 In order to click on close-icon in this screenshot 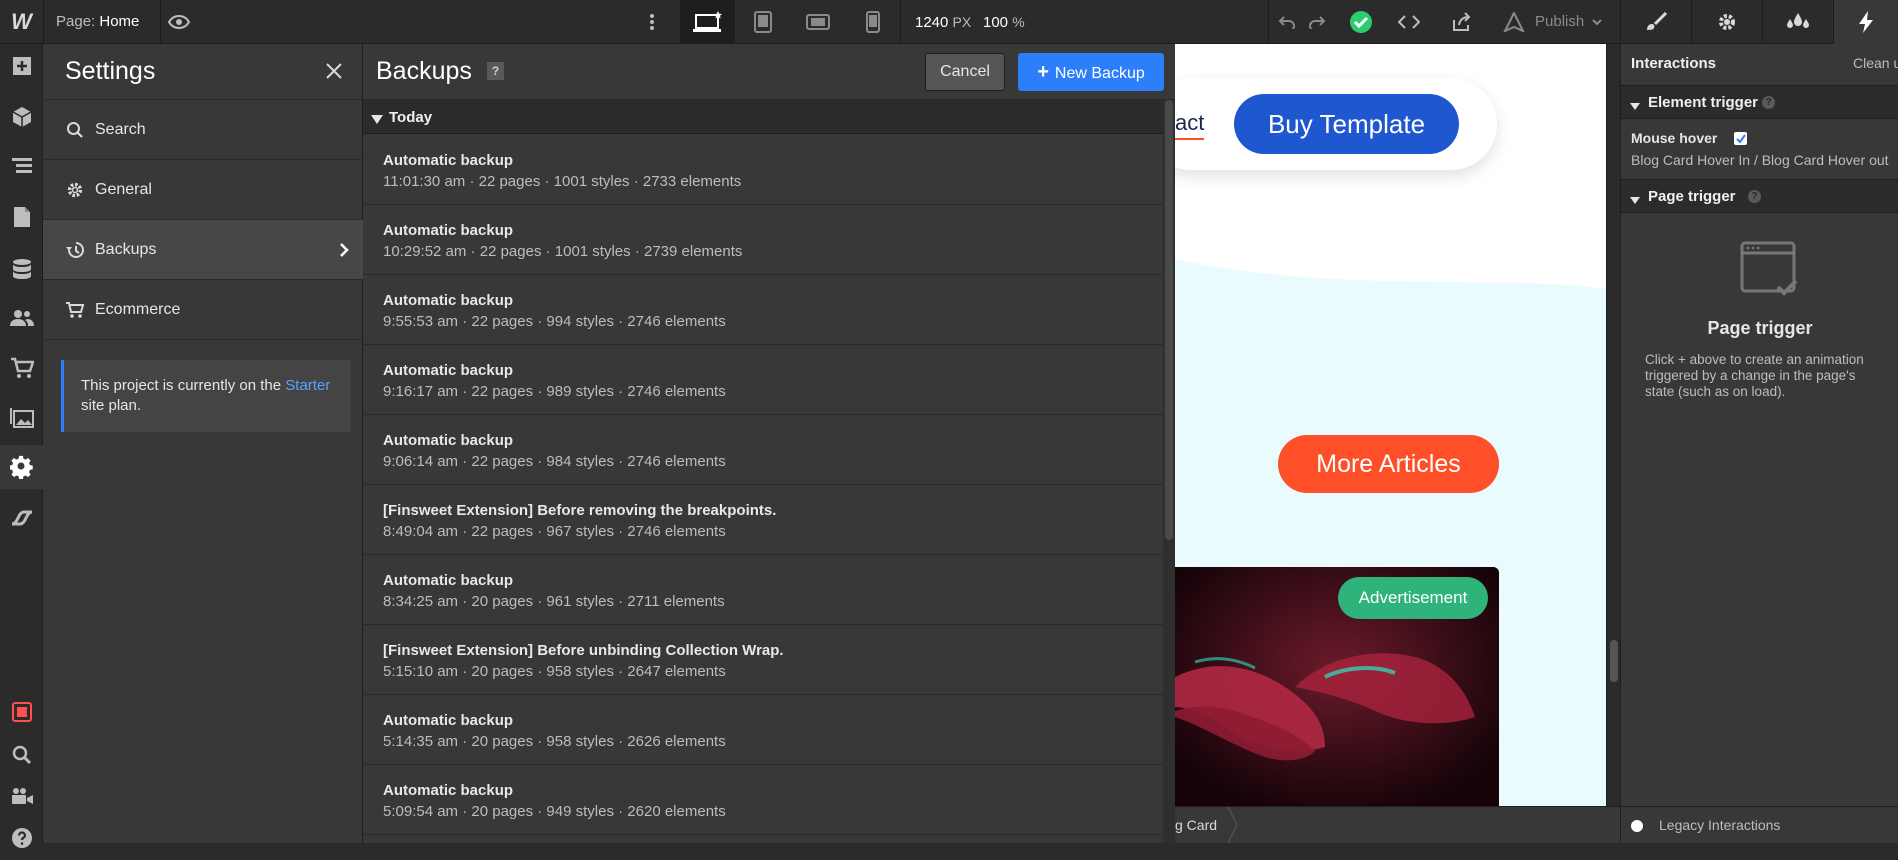, I will do `click(335, 72)`.